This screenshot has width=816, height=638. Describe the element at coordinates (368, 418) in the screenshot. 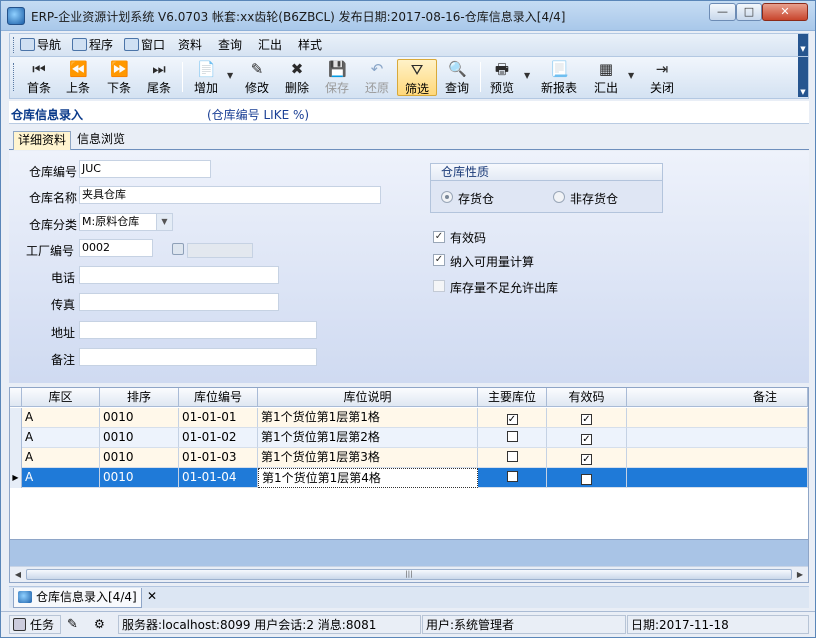

I see `cell-desc: 第1个货位第1层第1格` at that location.